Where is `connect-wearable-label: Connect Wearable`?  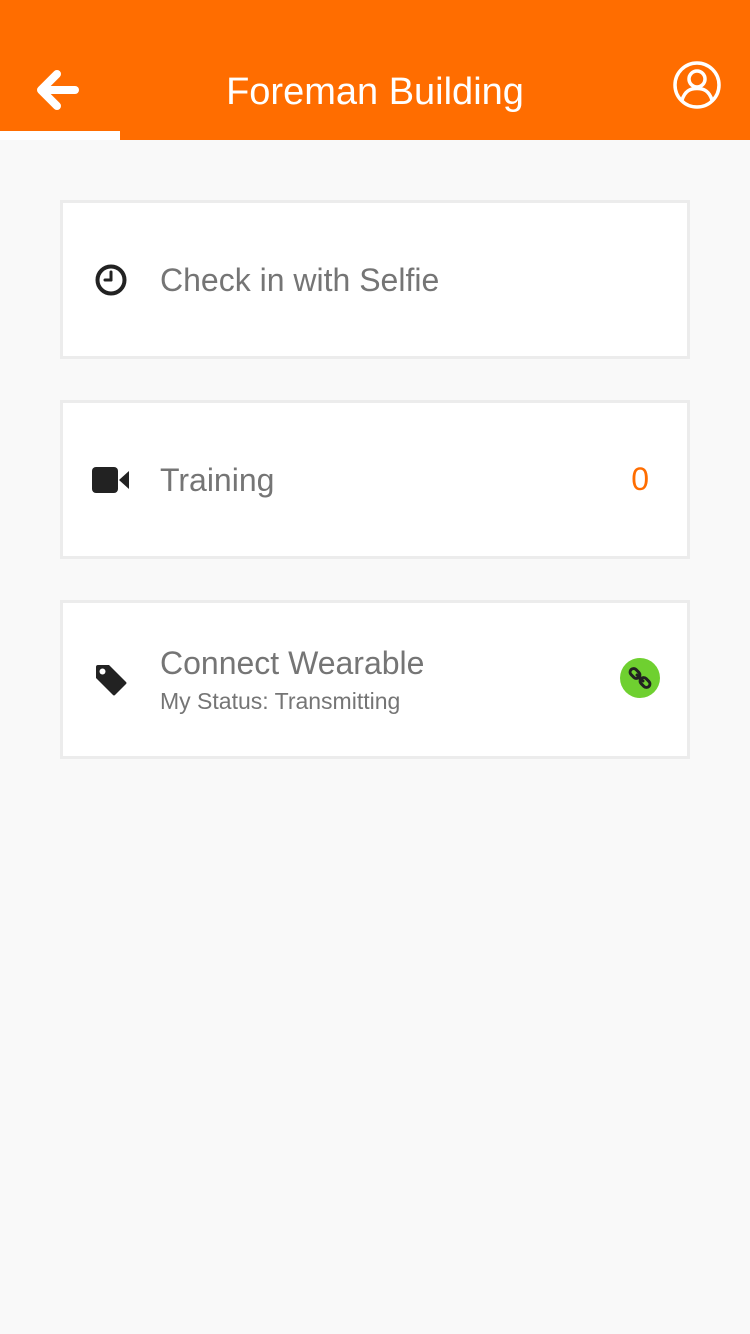 connect-wearable-label: Connect Wearable is located at coordinates (292, 663).